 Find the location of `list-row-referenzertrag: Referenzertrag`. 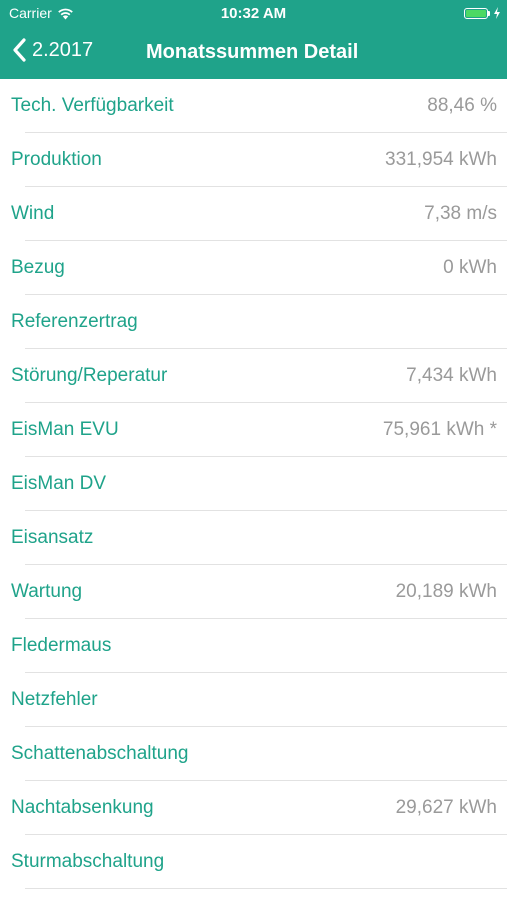

list-row-referenzertrag: Referenzertrag is located at coordinates (253, 322).